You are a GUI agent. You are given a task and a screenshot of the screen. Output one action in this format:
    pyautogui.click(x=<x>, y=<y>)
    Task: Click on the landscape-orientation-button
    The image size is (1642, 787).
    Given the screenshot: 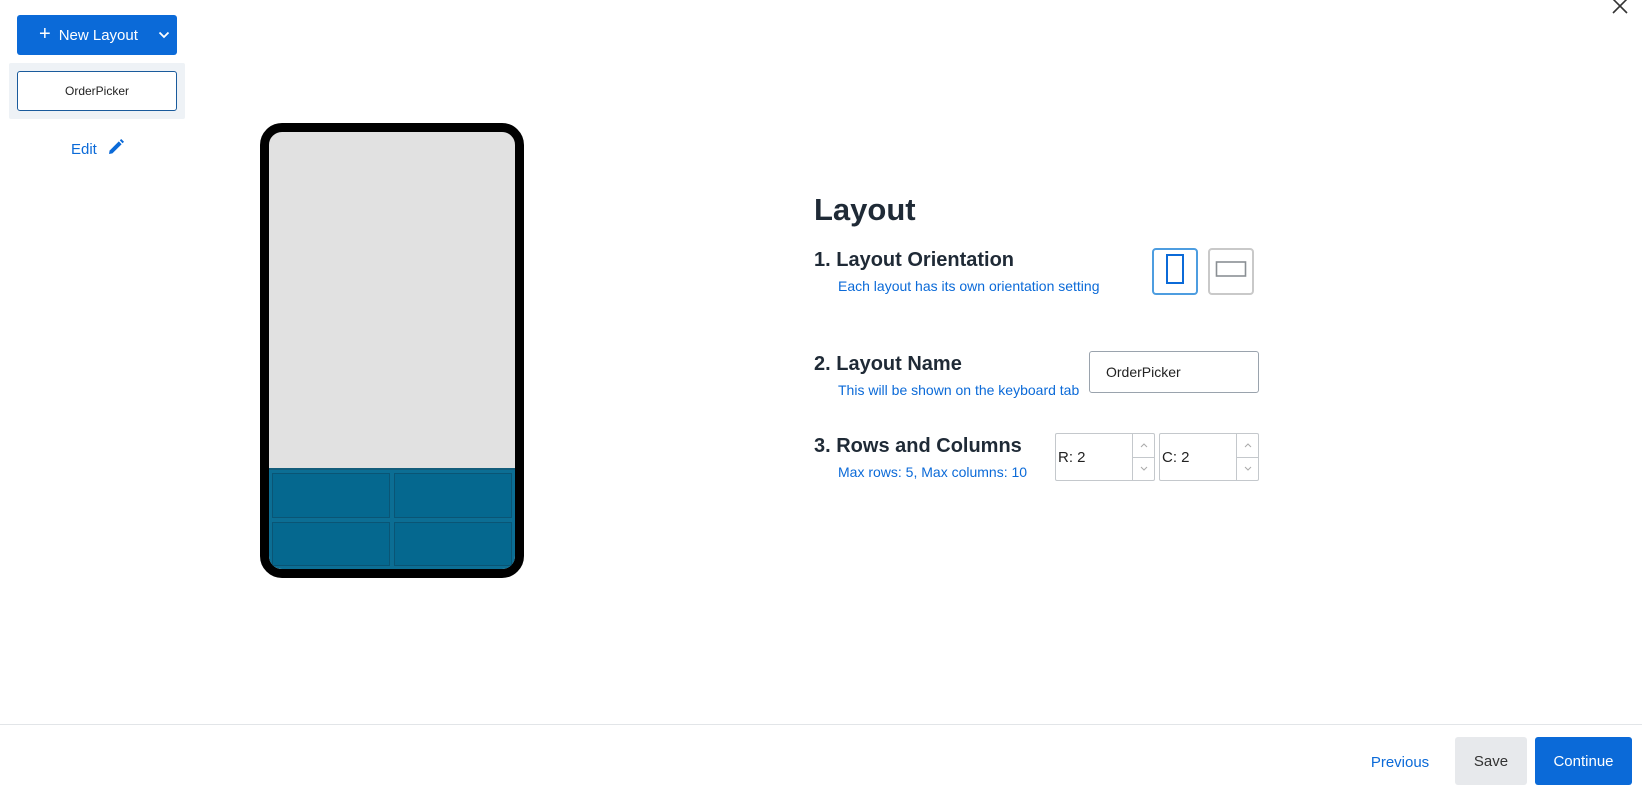 What is the action you would take?
    pyautogui.click(x=1231, y=271)
    